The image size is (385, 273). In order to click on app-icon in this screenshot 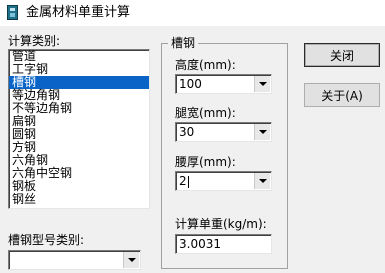, I will do `click(12, 12)`.